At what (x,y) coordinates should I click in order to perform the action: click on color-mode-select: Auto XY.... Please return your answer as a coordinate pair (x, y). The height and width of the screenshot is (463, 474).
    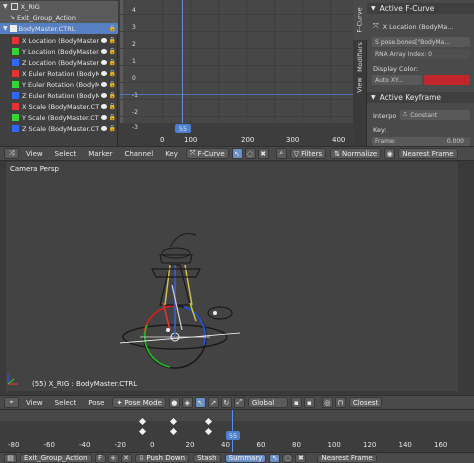
    Looking at the image, I should click on (397, 80).